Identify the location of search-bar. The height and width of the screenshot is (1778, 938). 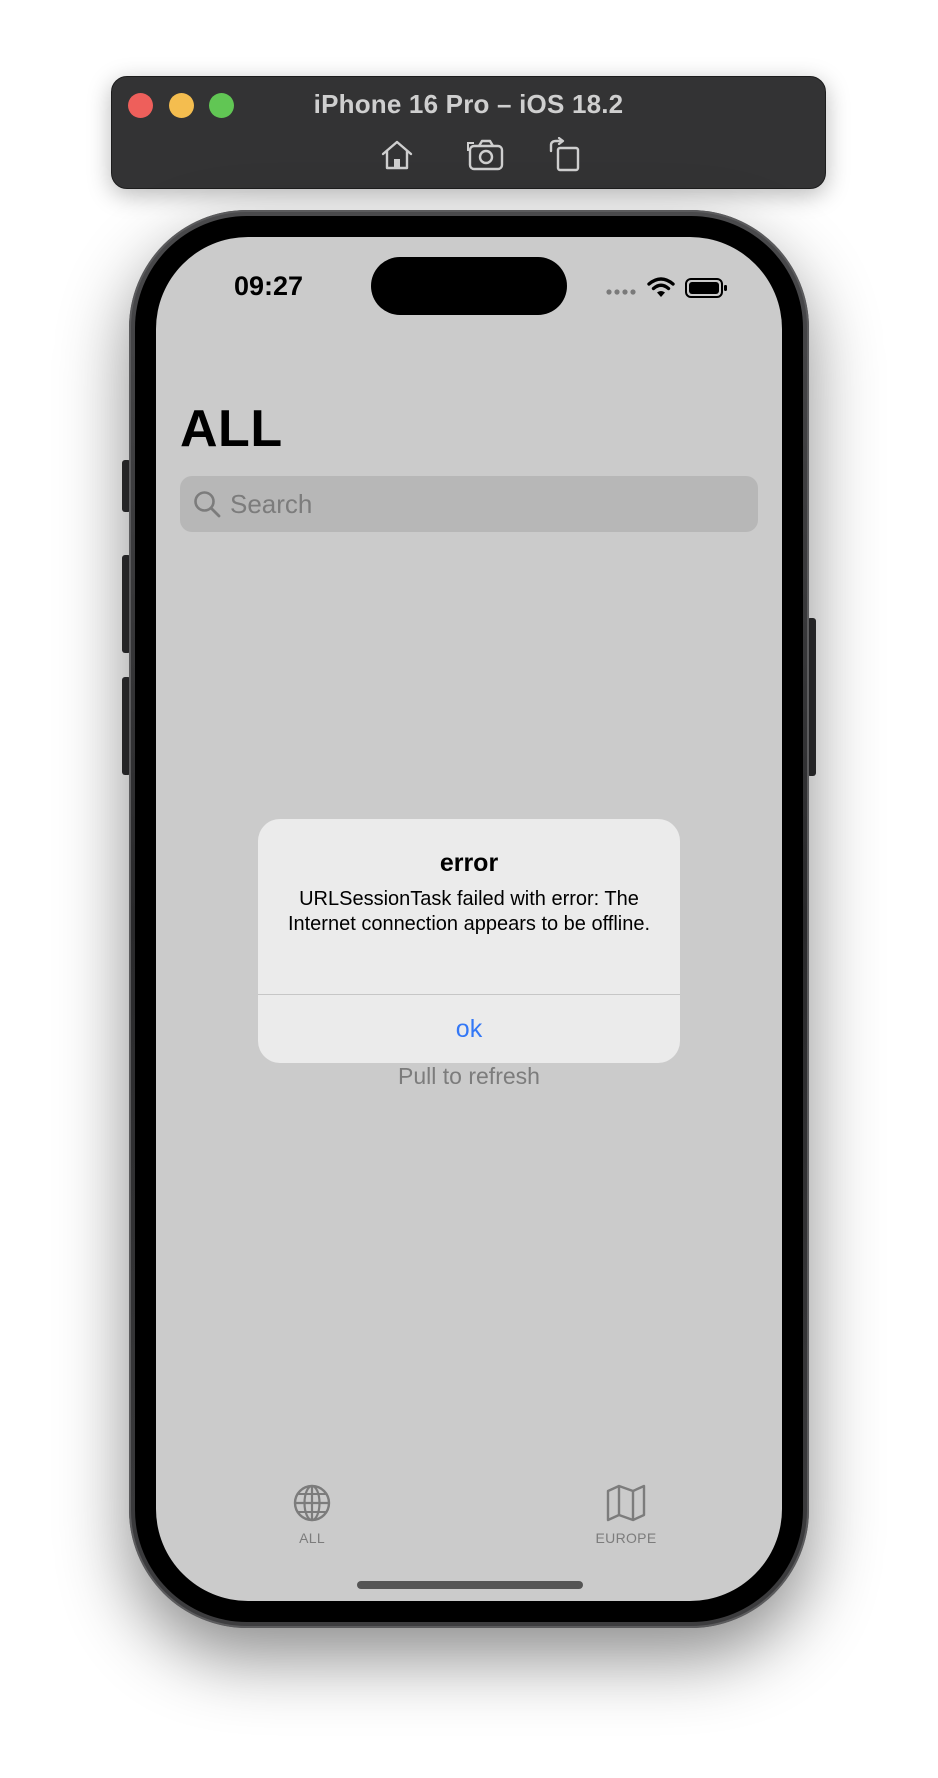
(469, 504).